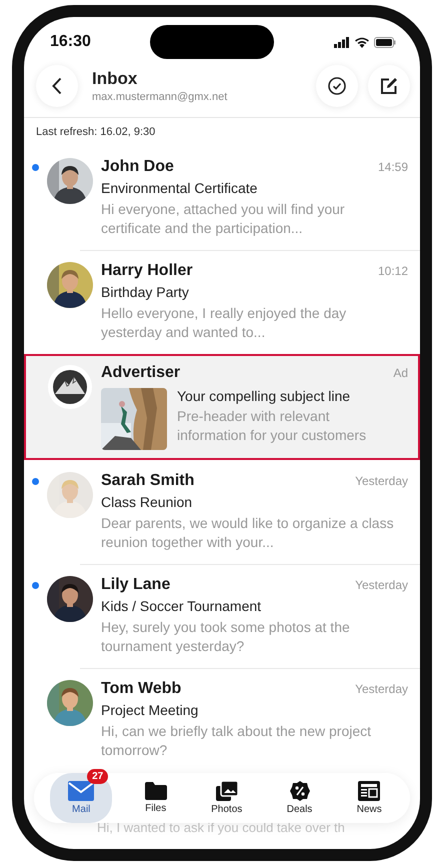 This screenshot has height=867, width=444. What do you see at coordinates (222, 616) in the screenshot?
I see `message-row: Lily Lane Yesterday Kids / Soccer Tournament Hey, surely you took some photos at the tournament yesterday?` at bounding box center [222, 616].